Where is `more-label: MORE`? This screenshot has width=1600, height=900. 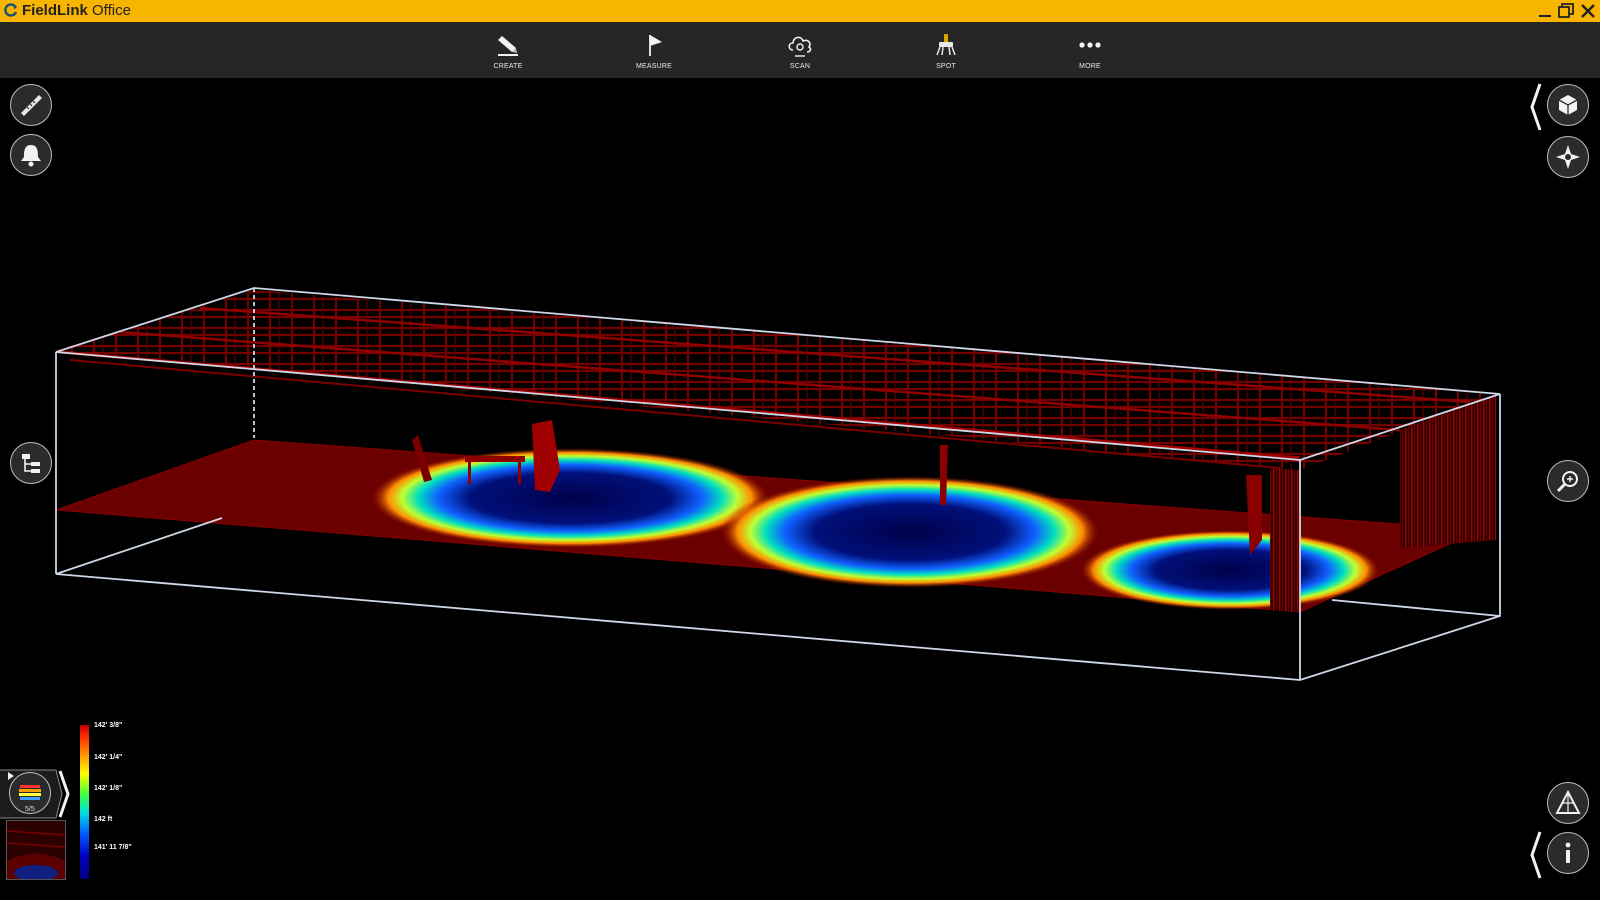 more-label: MORE is located at coordinates (1090, 66).